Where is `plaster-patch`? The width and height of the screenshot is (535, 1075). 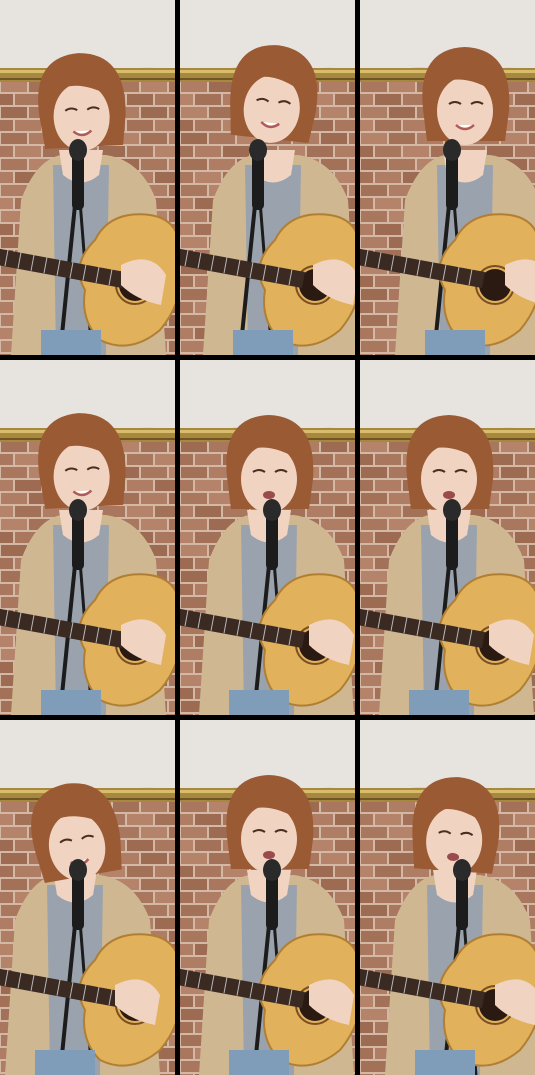 plaster-patch is located at coordinates (87, 756).